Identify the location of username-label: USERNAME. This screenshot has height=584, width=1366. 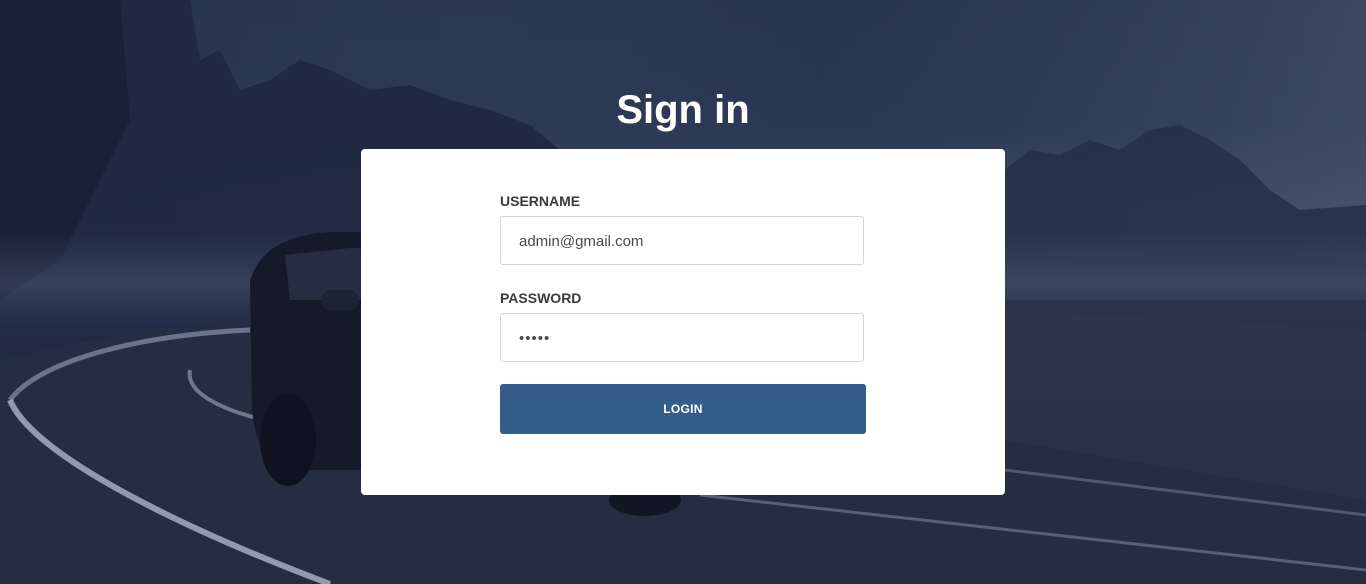
(540, 201).